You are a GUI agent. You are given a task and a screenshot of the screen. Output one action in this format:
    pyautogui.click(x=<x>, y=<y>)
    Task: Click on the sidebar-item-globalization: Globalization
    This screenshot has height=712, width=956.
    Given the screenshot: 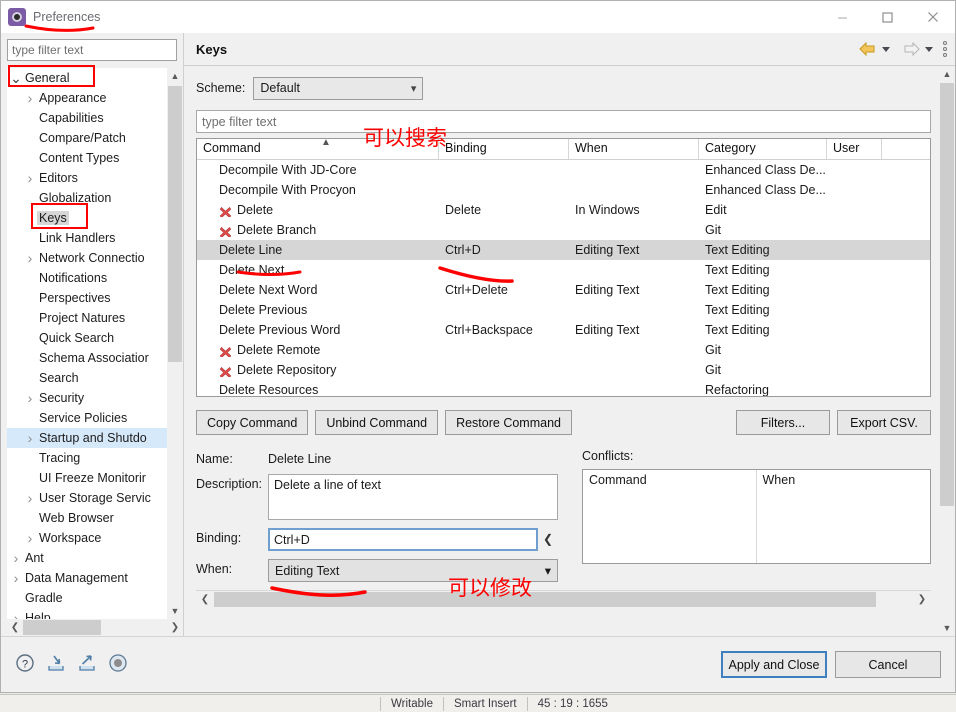 What is the action you would take?
    pyautogui.click(x=87, y=198)
    